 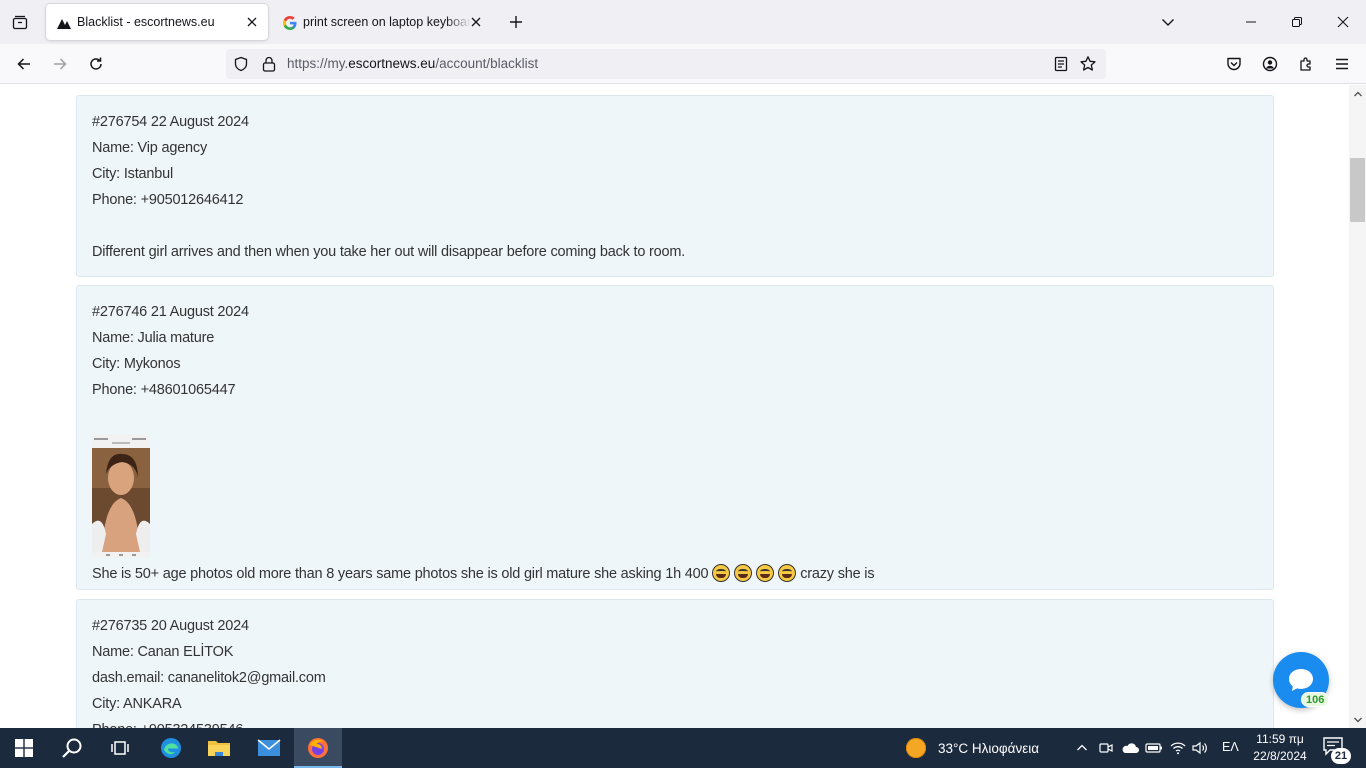 I want to click on reader-view-icon, so click(x=1061, y=64).